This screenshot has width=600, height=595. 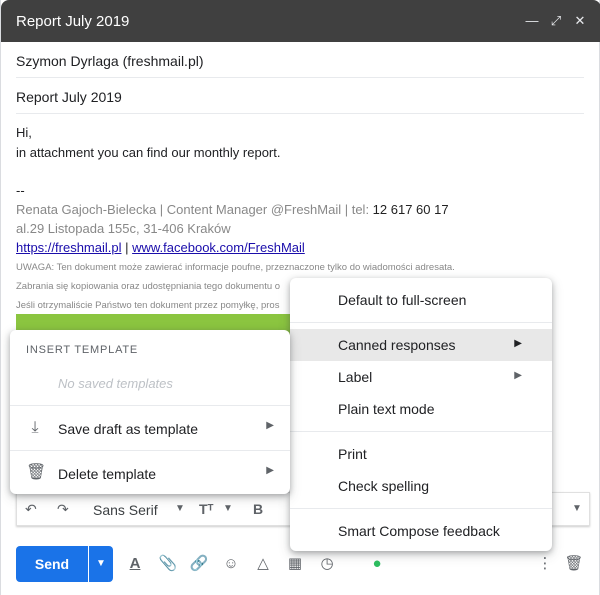 I want to click on website-link: https://freshmail.pl, so click(x=69, y=247).